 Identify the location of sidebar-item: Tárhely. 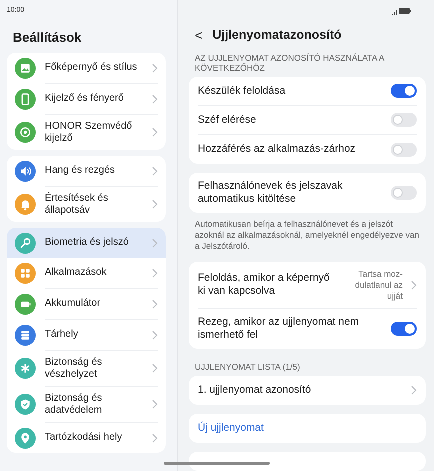
(86, 335).